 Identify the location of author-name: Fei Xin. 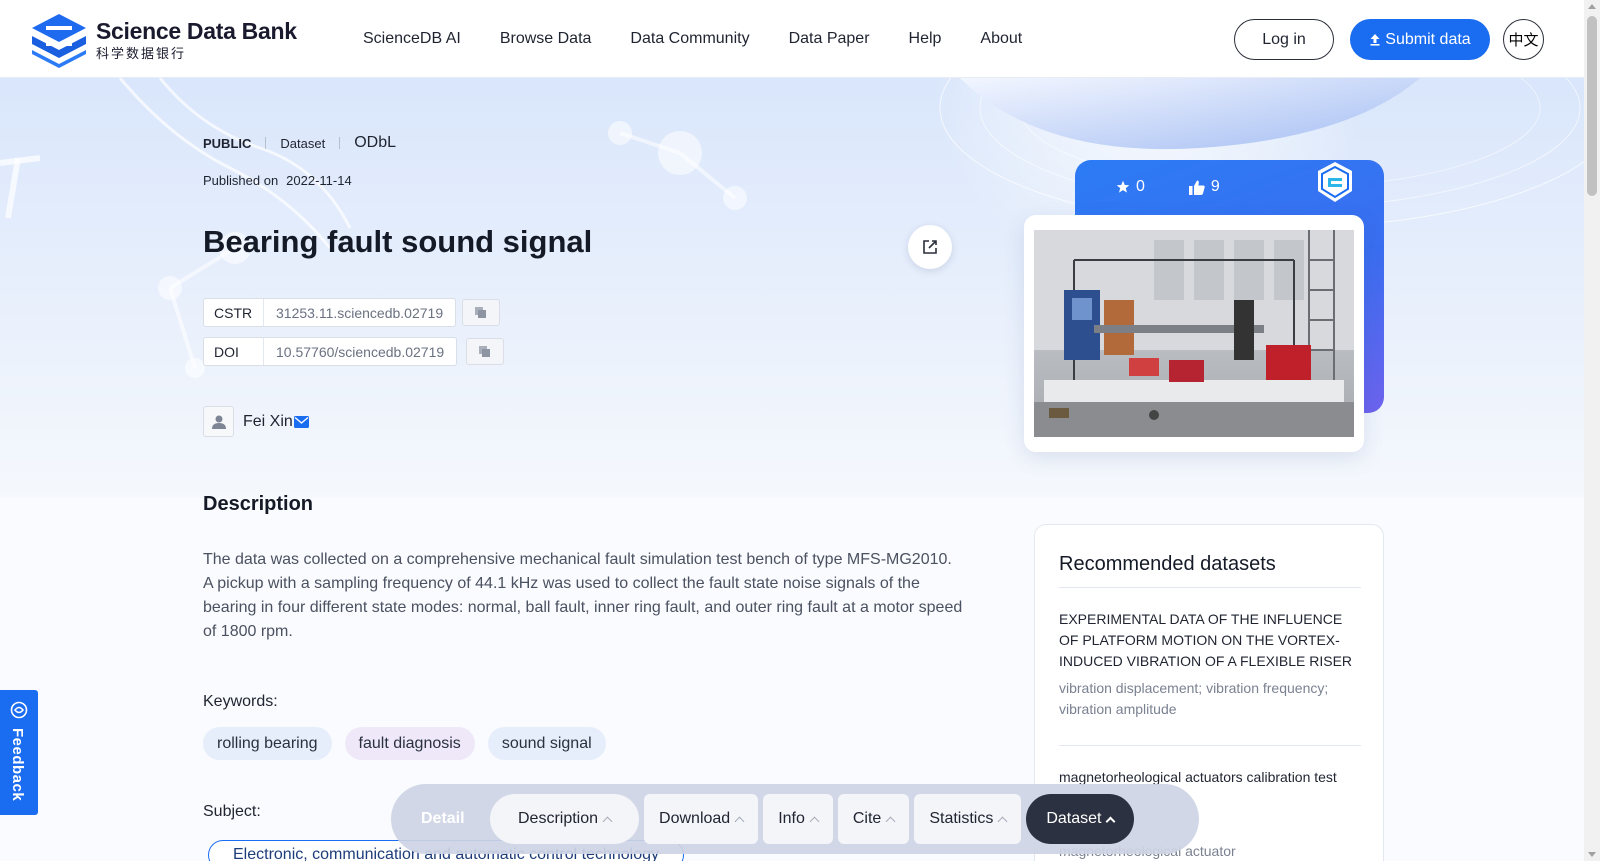
(268, 422).